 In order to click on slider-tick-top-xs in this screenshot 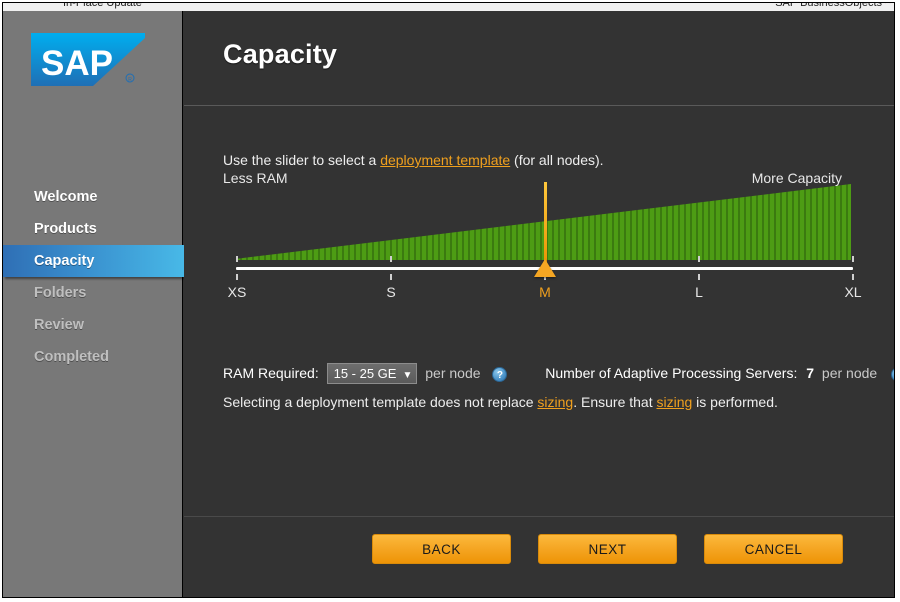, I will do `click(237, 259)`.